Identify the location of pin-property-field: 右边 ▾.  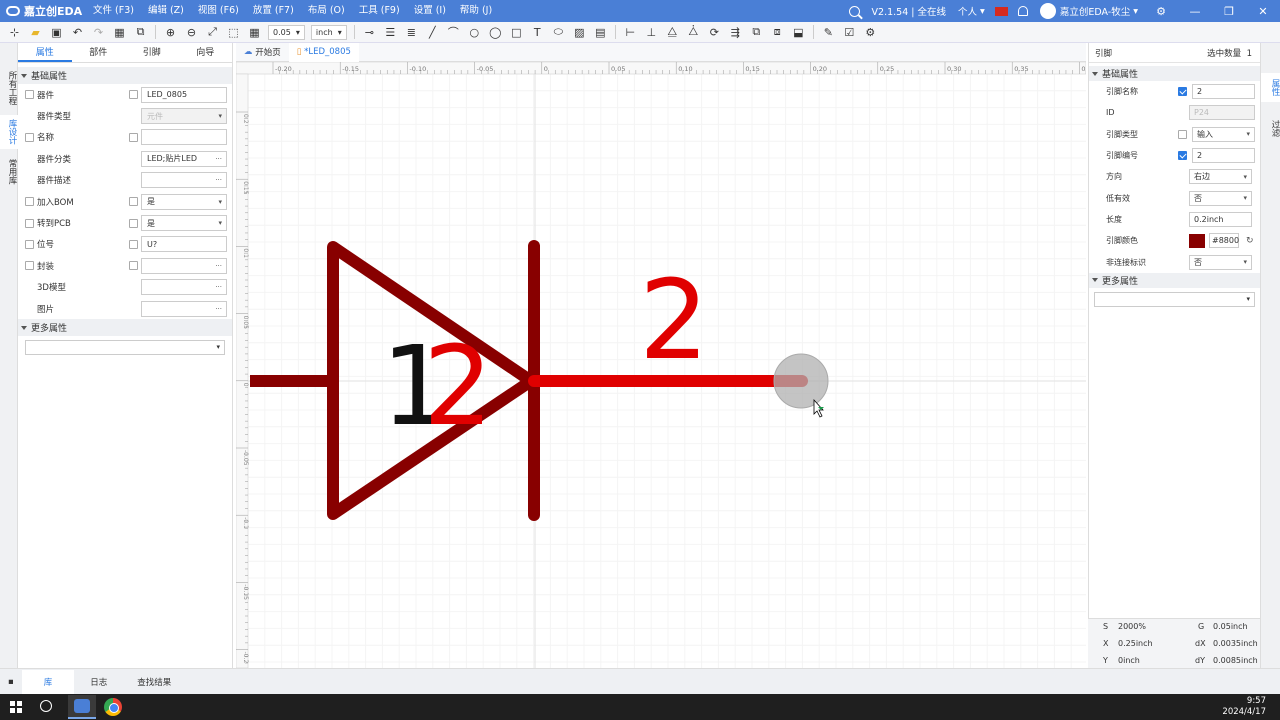
(1220, 177).